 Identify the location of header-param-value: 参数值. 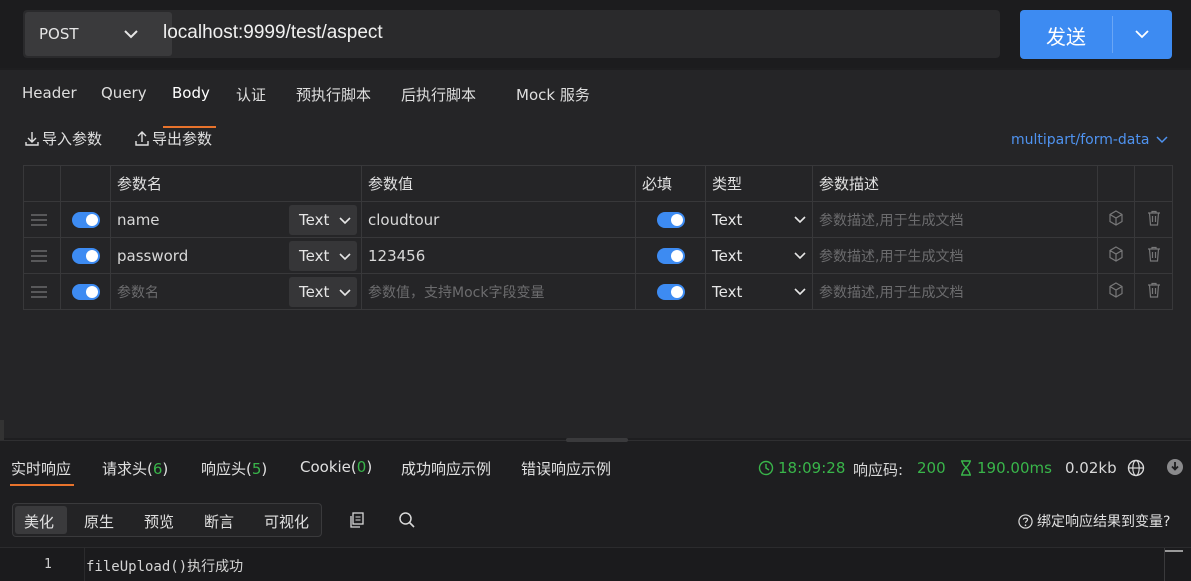
(498, 183).